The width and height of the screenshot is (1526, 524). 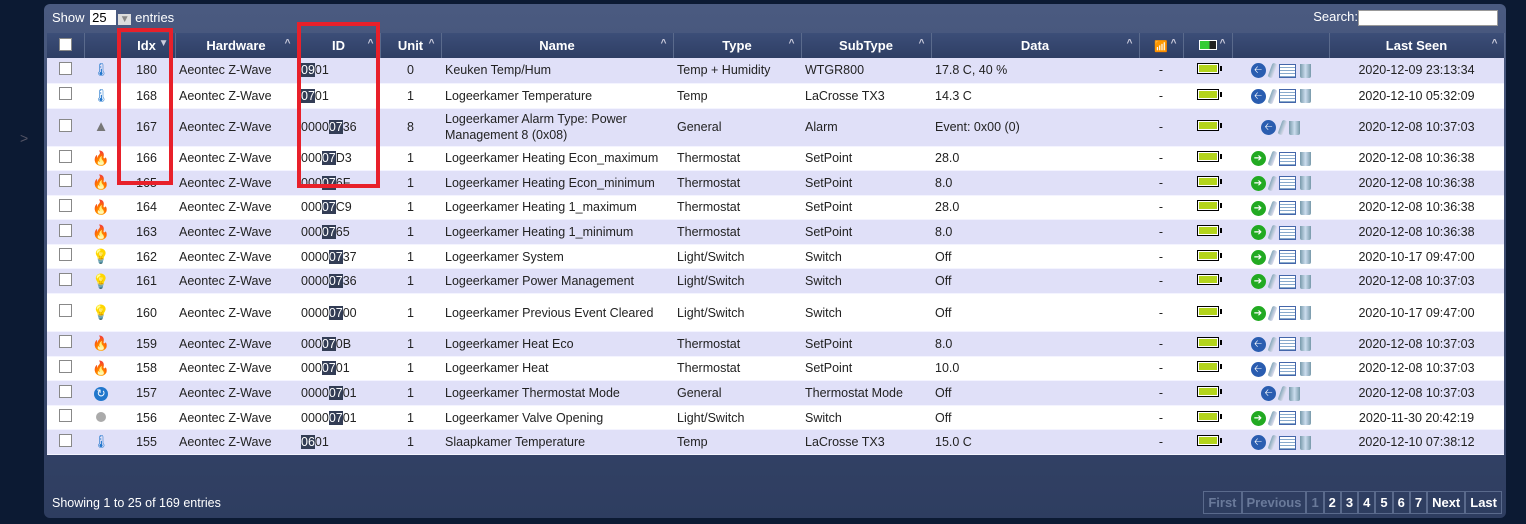 I want to click on pager-next: Next, so click(x=1446, y=502).